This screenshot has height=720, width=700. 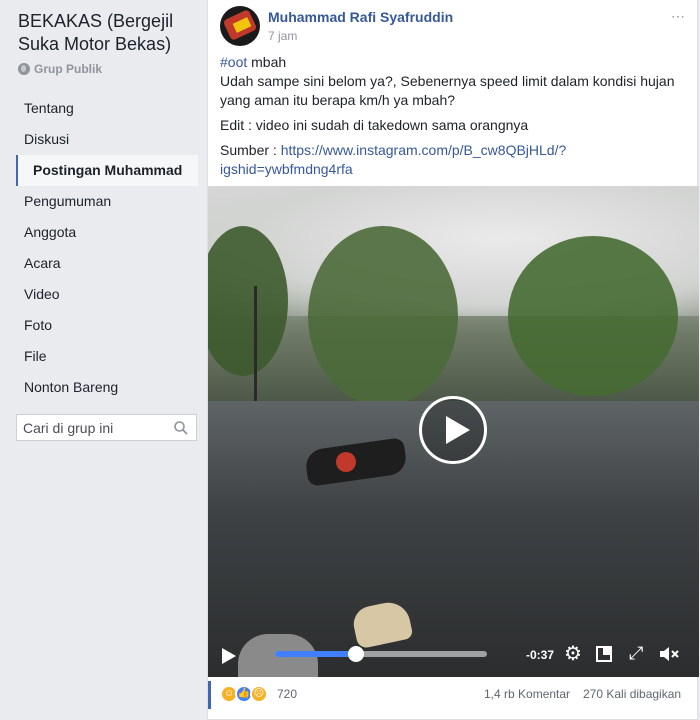 I want to click on sidebar-item-tentang: Tentang, so click(x=107, y=108).